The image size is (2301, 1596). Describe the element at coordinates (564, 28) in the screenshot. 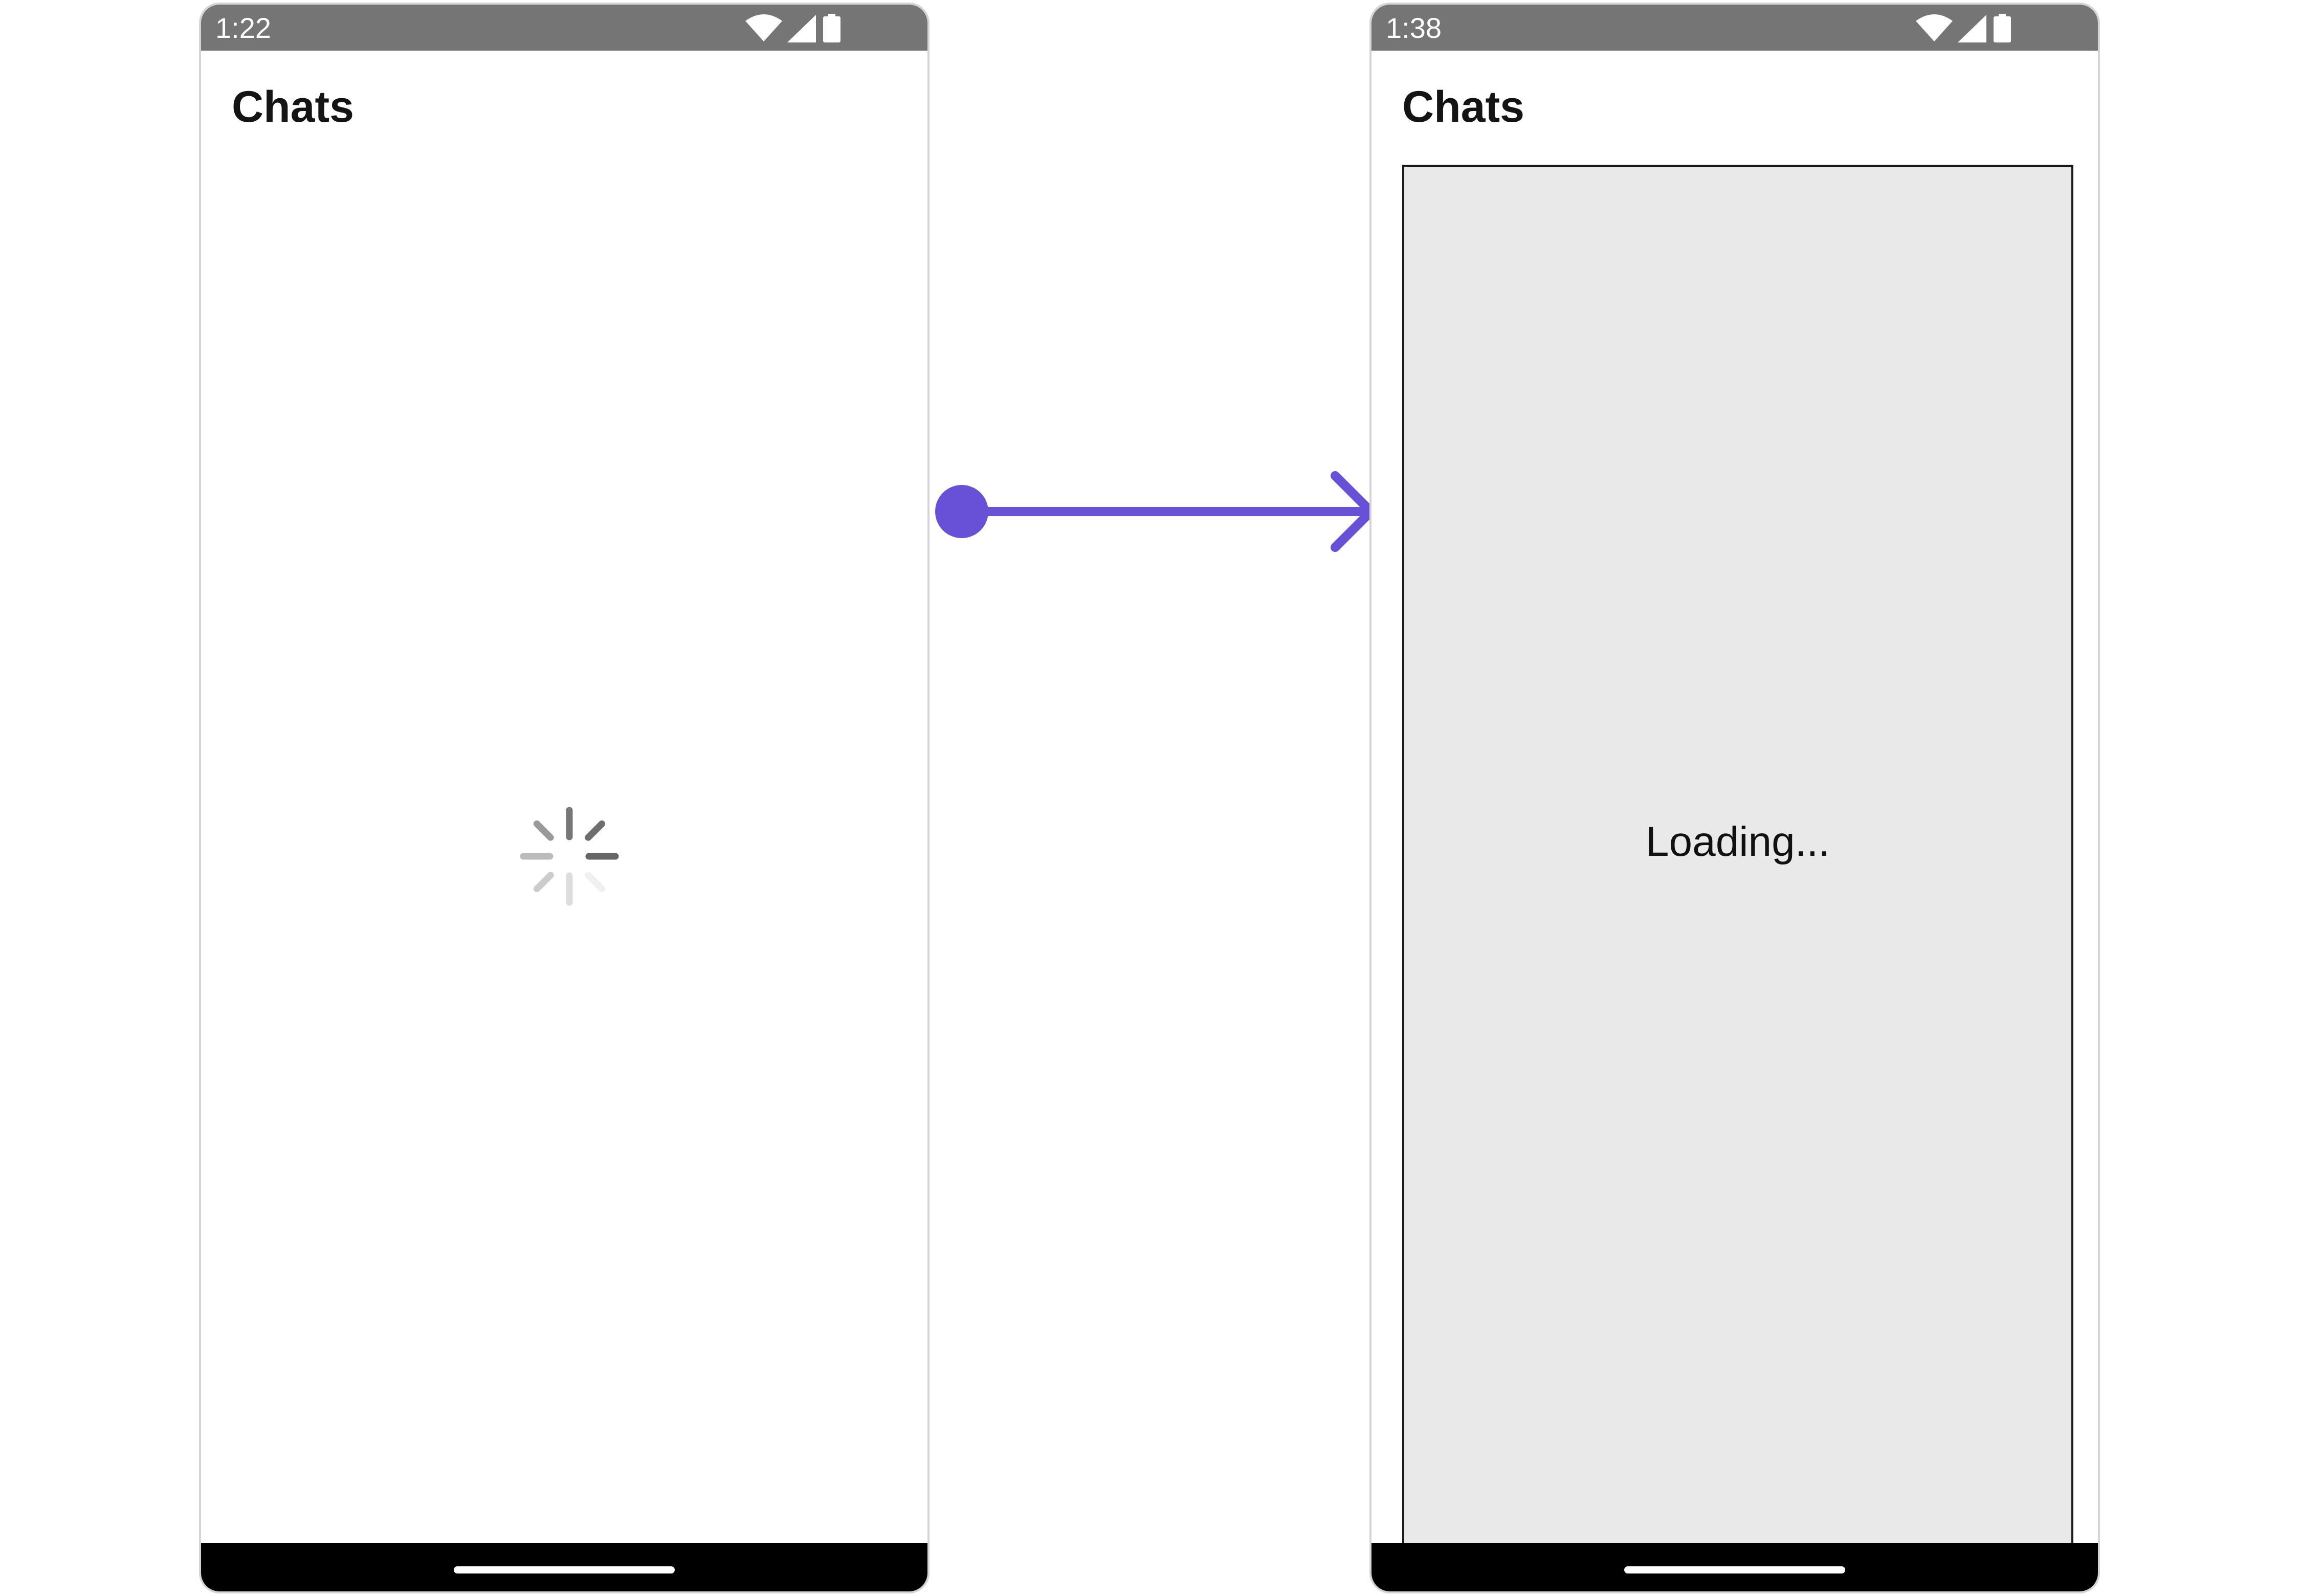

I see `status-bar: 1:22` at that location.